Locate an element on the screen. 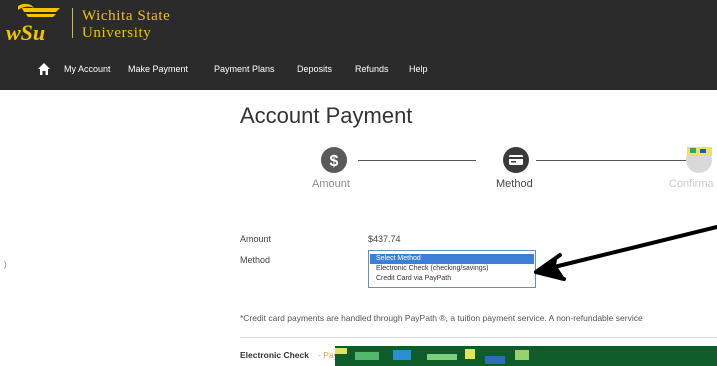 The width and height of the screenshot is (717, 366). method-option-credit-card: Credit Card via PayPath is located at coordinates (452, 279).